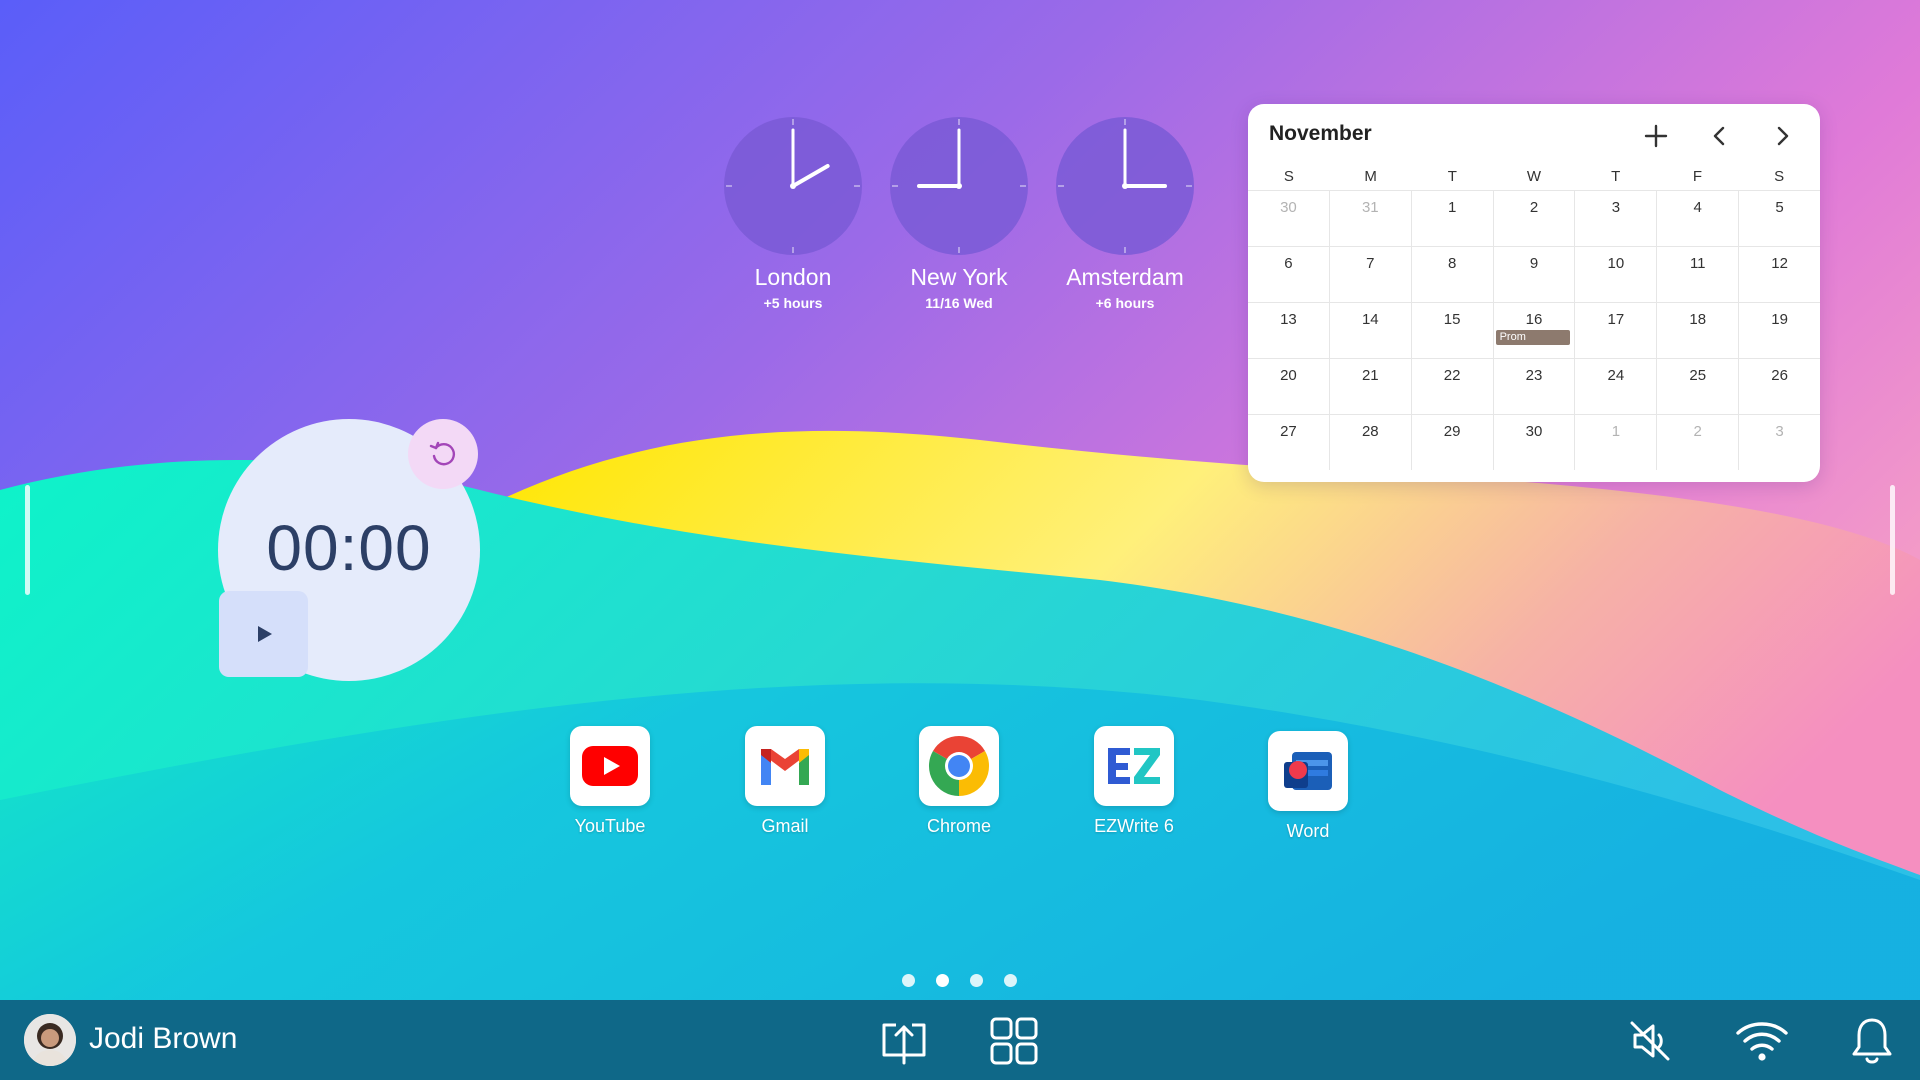 The width and height of the screenshot is (1920, 1080). Describe the element at coordinates (1779, 274) in the screenshot. I see `calendar-day-cell: 12` at that location.